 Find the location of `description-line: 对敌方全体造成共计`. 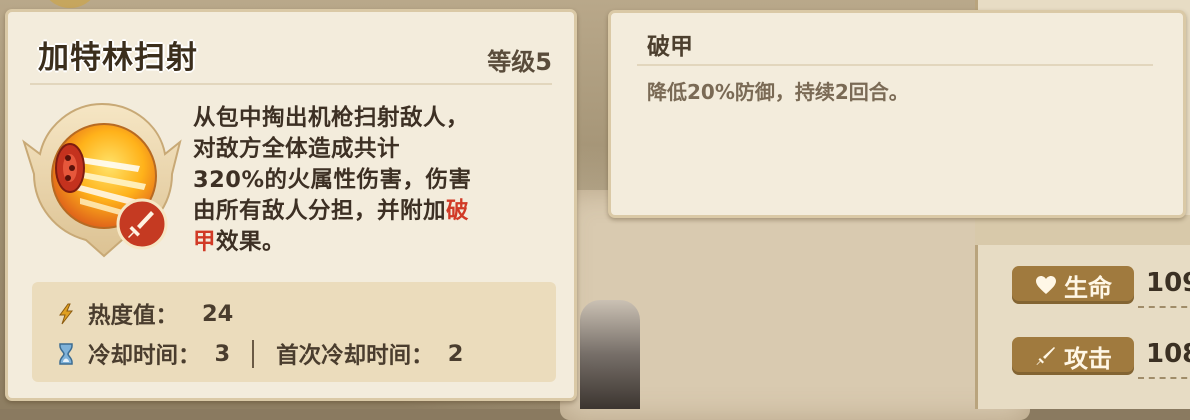

description-line: 对敌方全体造成共计 is located at coordinates (297, 149).